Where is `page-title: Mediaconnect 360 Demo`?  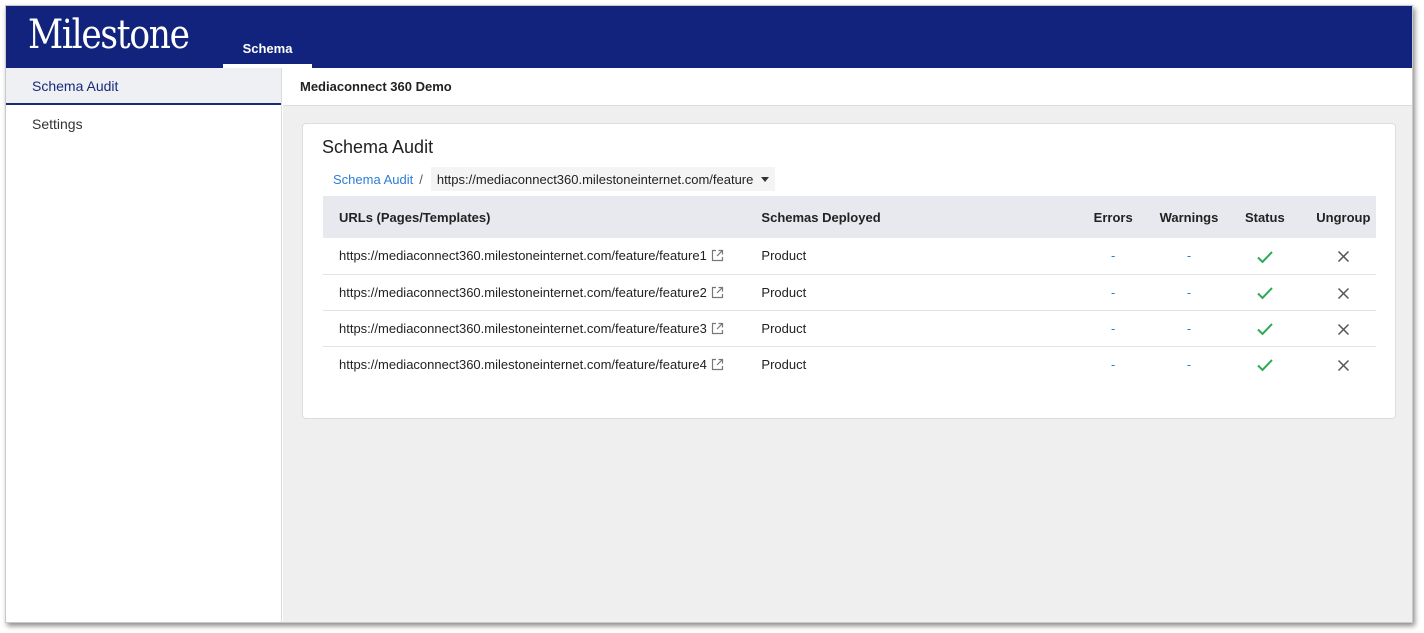
page-title: Mediaconnect 360 Demo is located at coordinates (847, 87).